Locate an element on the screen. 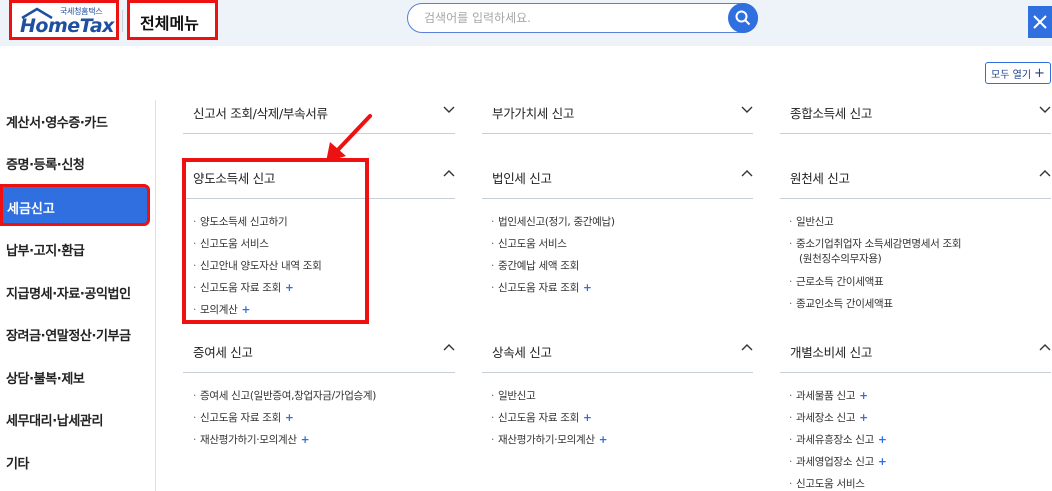 The width and height of the screenshot is (1052, 491). sidebar-item-agent: 세무대리·납세관리 is located at coordinates (54, 419).